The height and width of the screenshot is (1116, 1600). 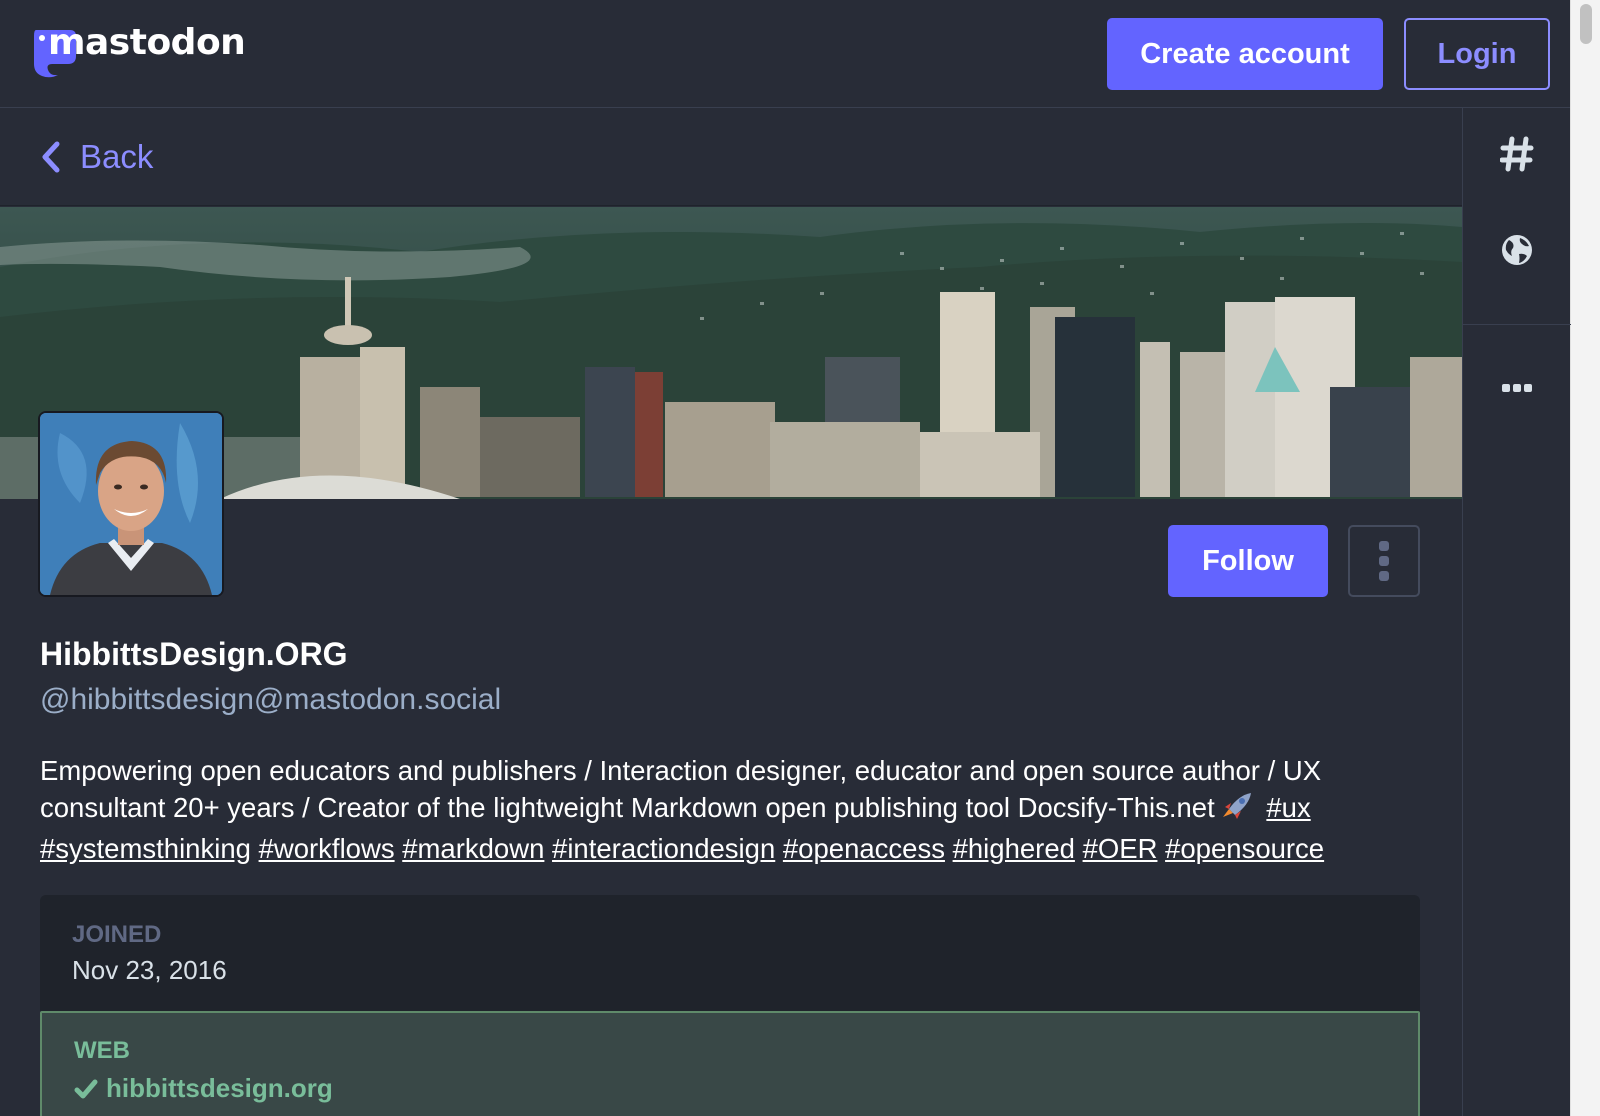 I want to click on hashtag-link: #ux, so click(x=1288, y=807).